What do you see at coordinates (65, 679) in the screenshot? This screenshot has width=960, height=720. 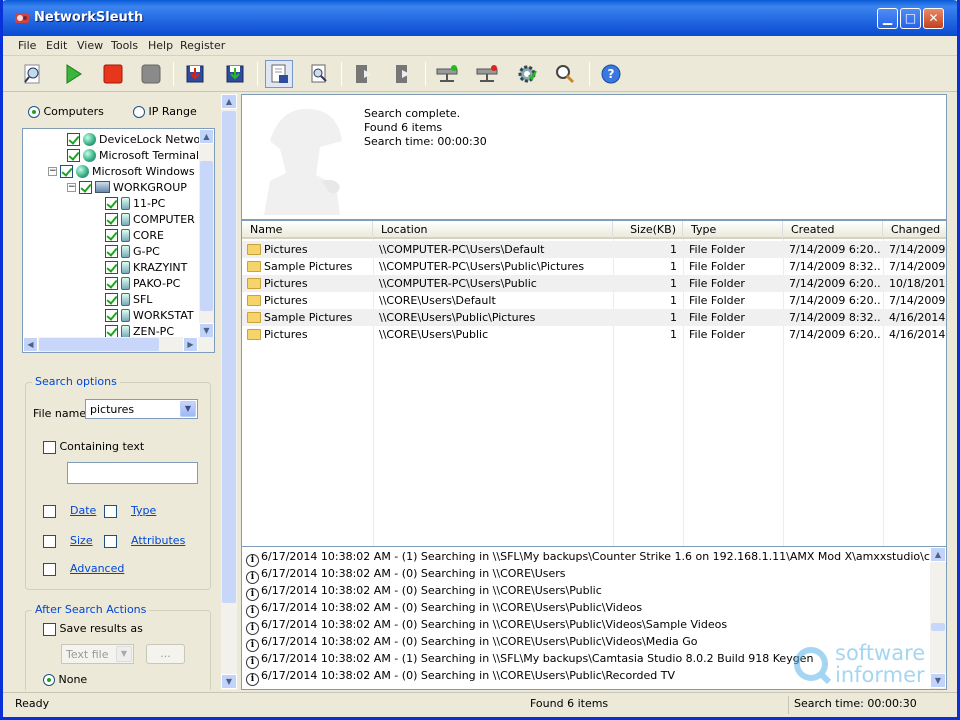 I see `none-radio: None` at bounding box center [65, 679].